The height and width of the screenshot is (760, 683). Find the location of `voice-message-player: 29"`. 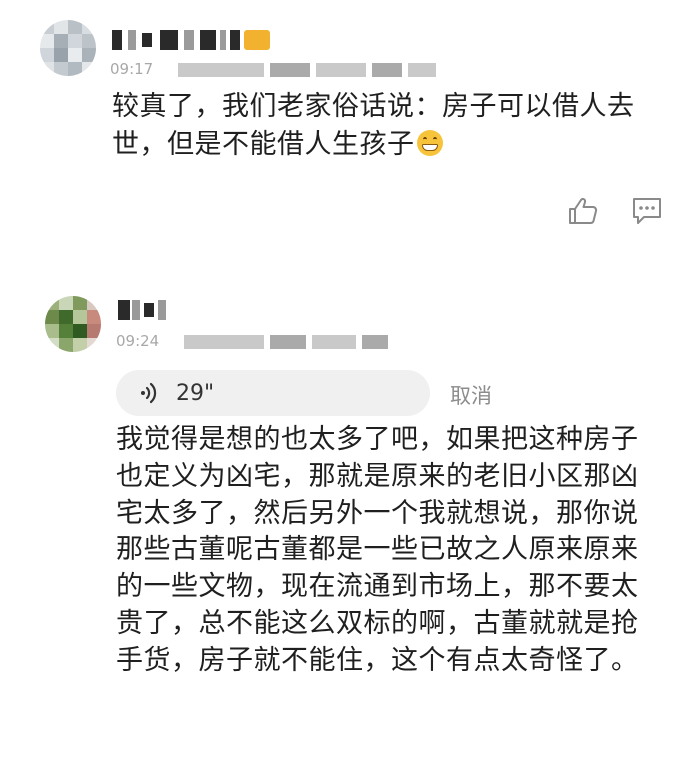

voice-message-player: 29" is located at coordinates (273, 393).